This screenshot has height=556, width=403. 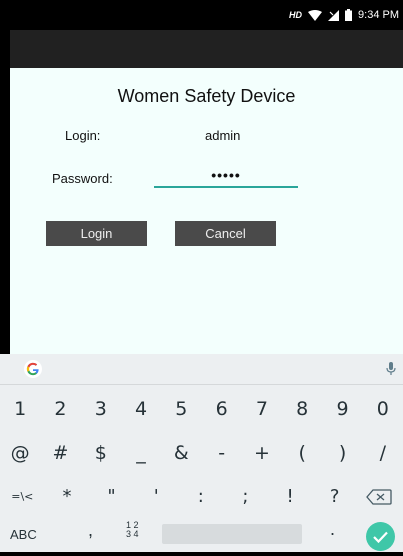 What do you see at coordinates (201, 369) in the screenshot?
I see `keyboard-toolbar` at bounding box center [201, 369].